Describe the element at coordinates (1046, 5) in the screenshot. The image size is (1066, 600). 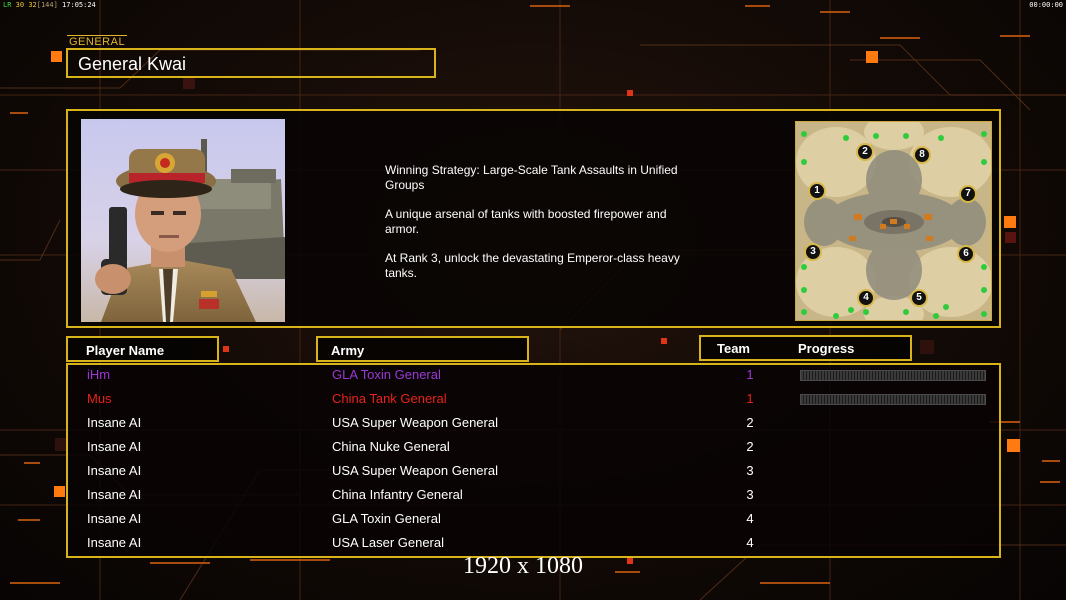
I see `hud-timer: 00:00:00` at that location.